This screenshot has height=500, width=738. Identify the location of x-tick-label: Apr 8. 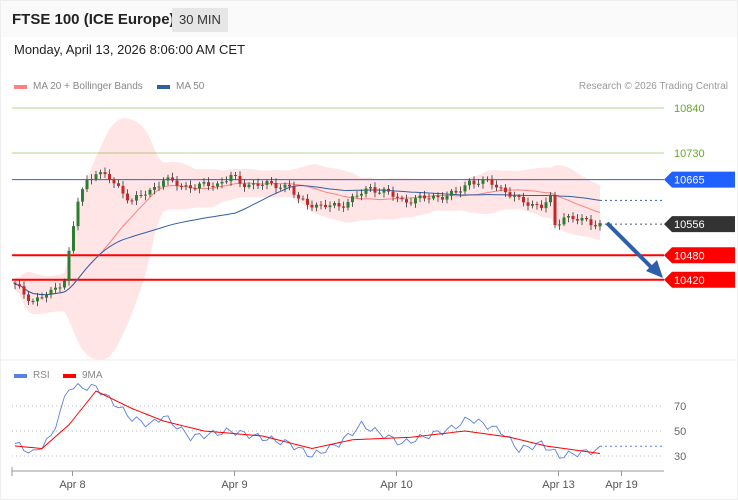
(72, 485).